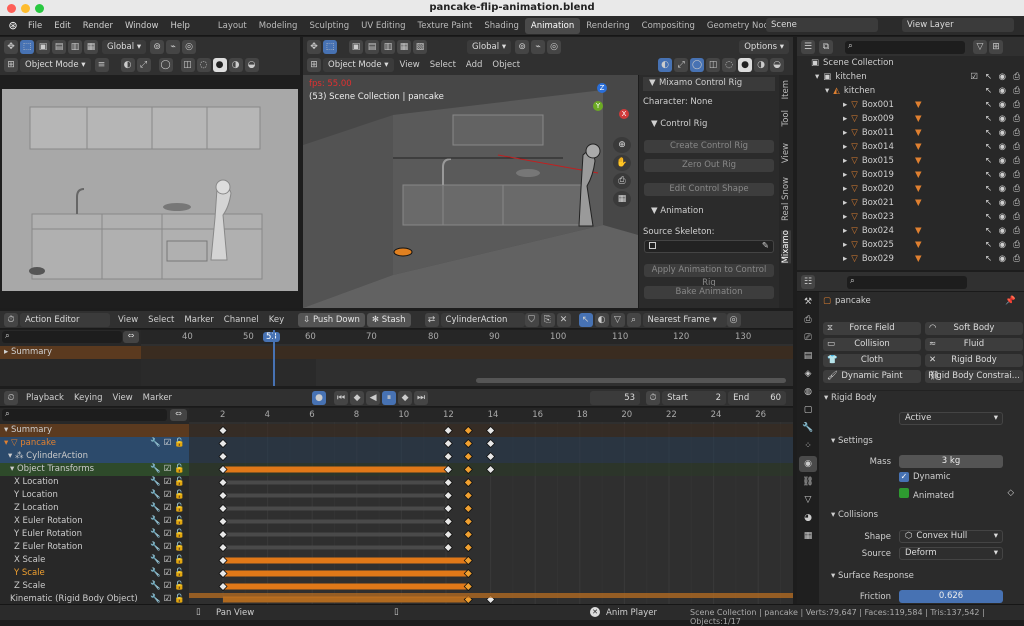 Image resolution: width=1024 pixels, height=626 pixels. I want to click on outliner-item-box015: ▸ ▽ Box015 ▼ ↖ ◉ ⎙, so click(910, 161).